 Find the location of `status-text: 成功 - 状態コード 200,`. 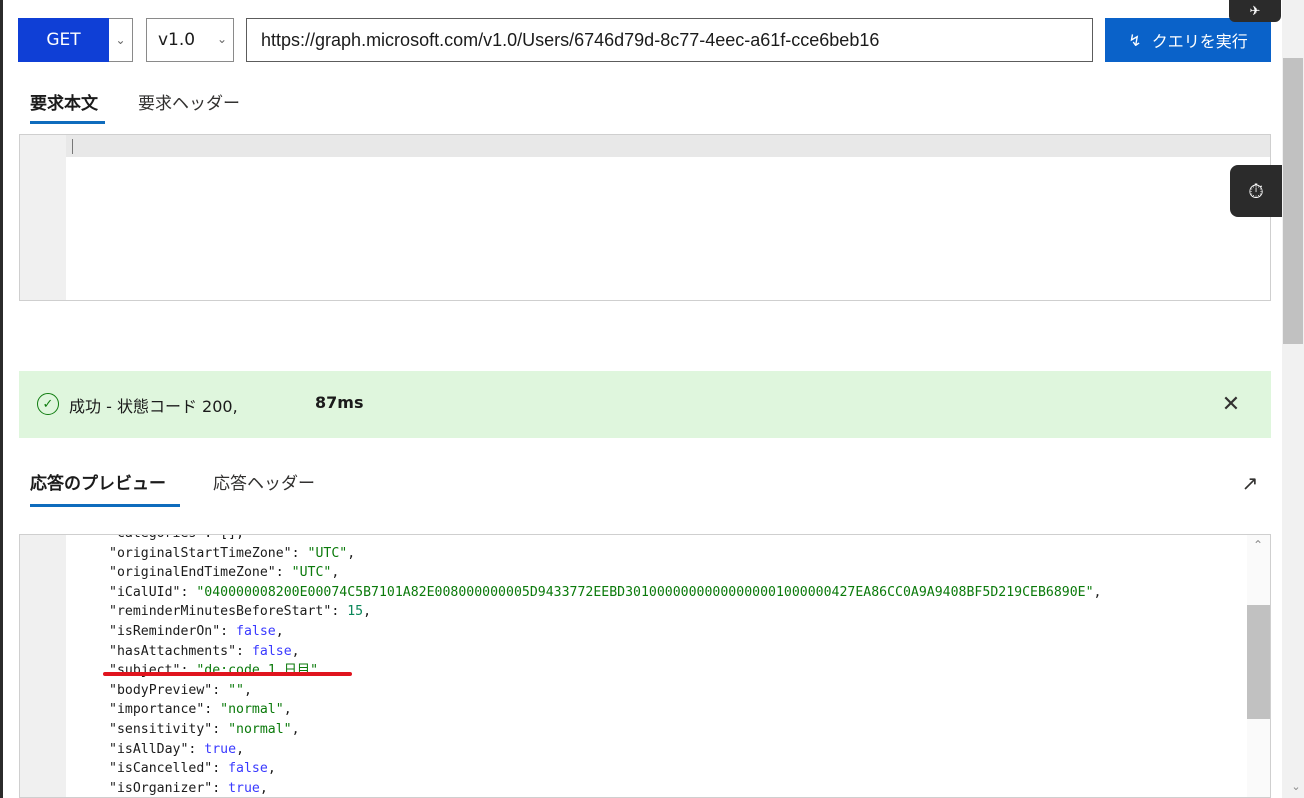

status-text: 成功 - 状態コード 200, is located at coordinates (153, 406).